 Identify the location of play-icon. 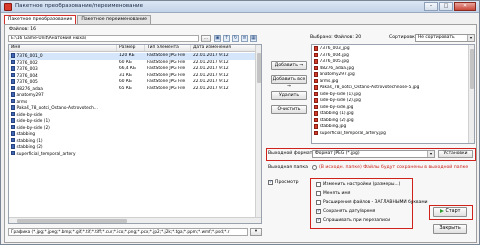
(441, 210).